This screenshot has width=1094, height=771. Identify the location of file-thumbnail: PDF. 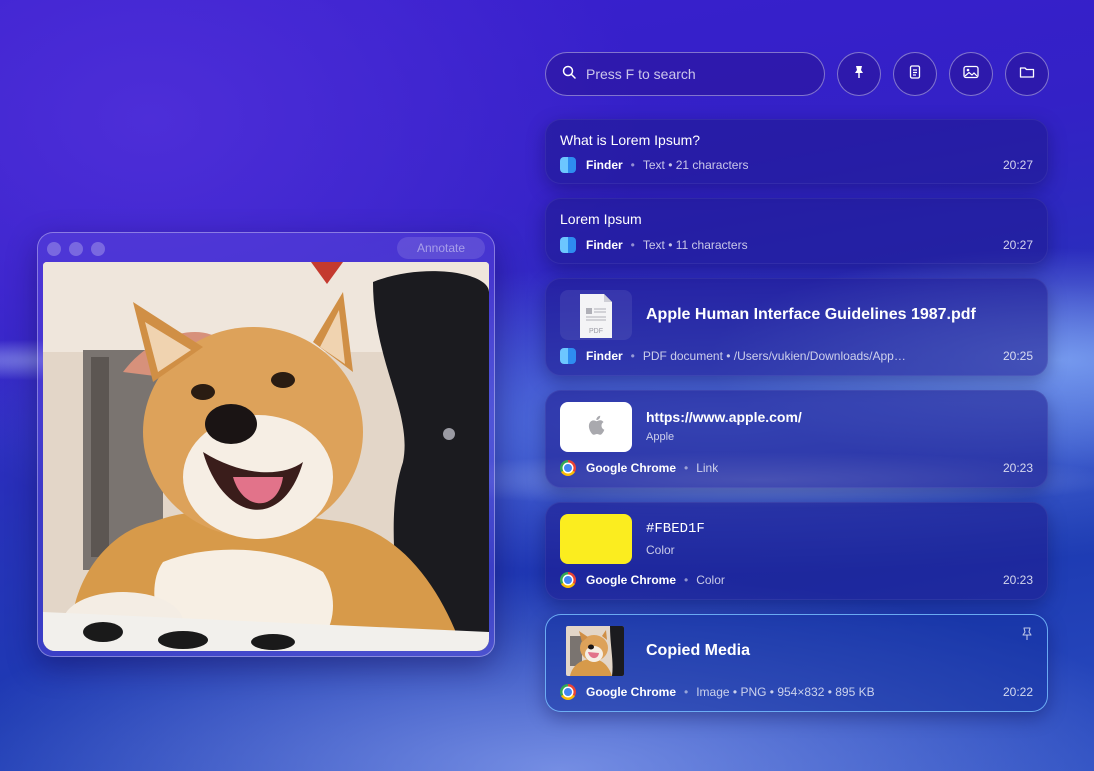
(596, 315).